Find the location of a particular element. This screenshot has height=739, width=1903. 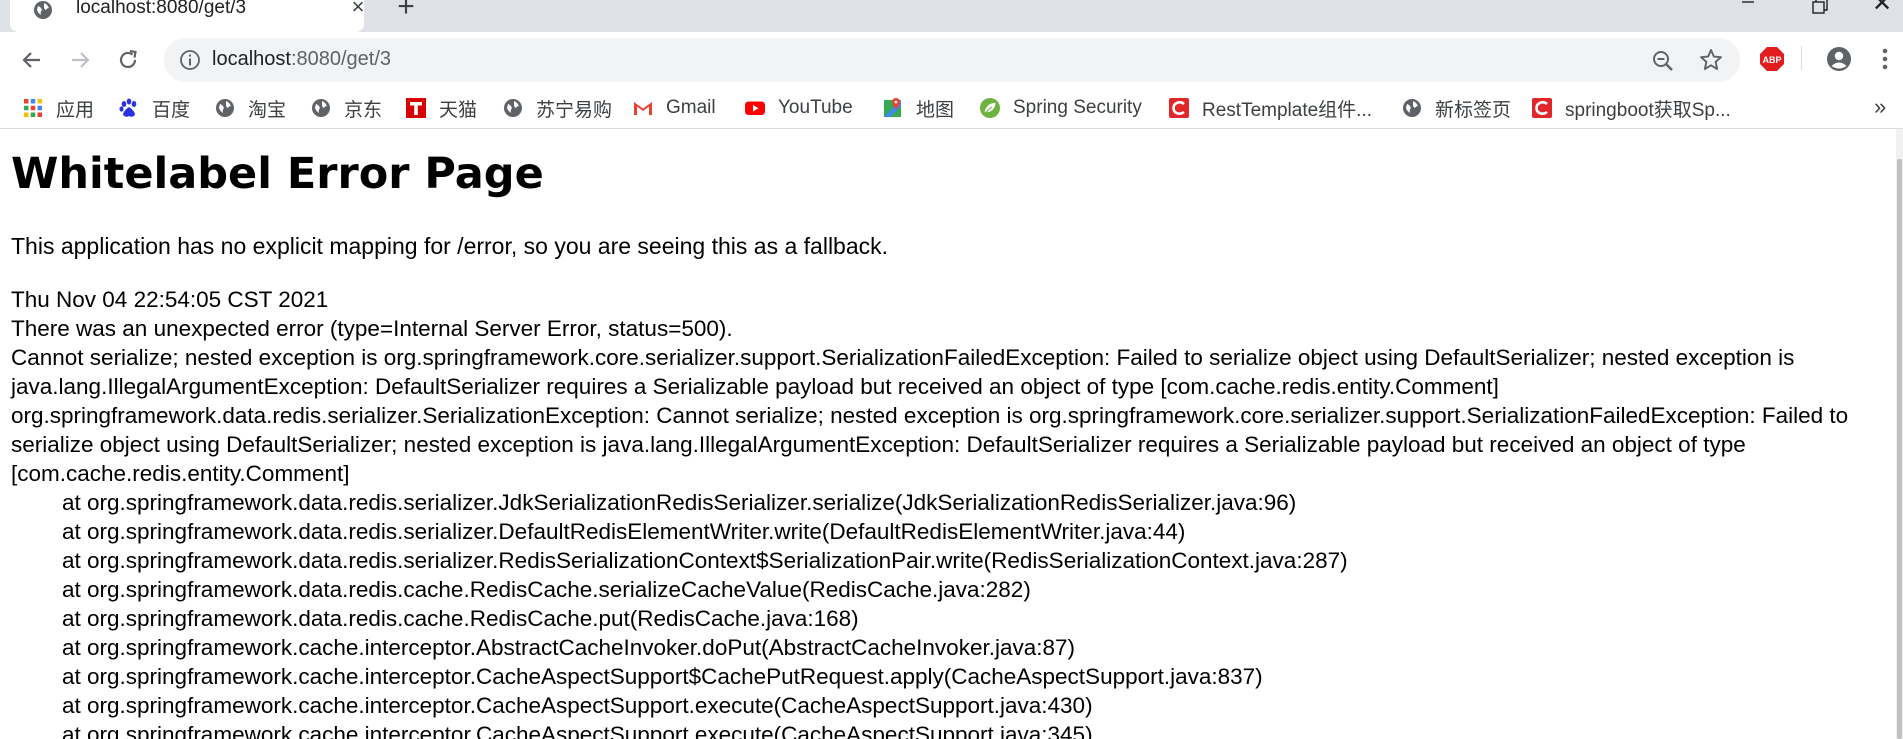

youtube-icon is located at coordinates (755, 108).